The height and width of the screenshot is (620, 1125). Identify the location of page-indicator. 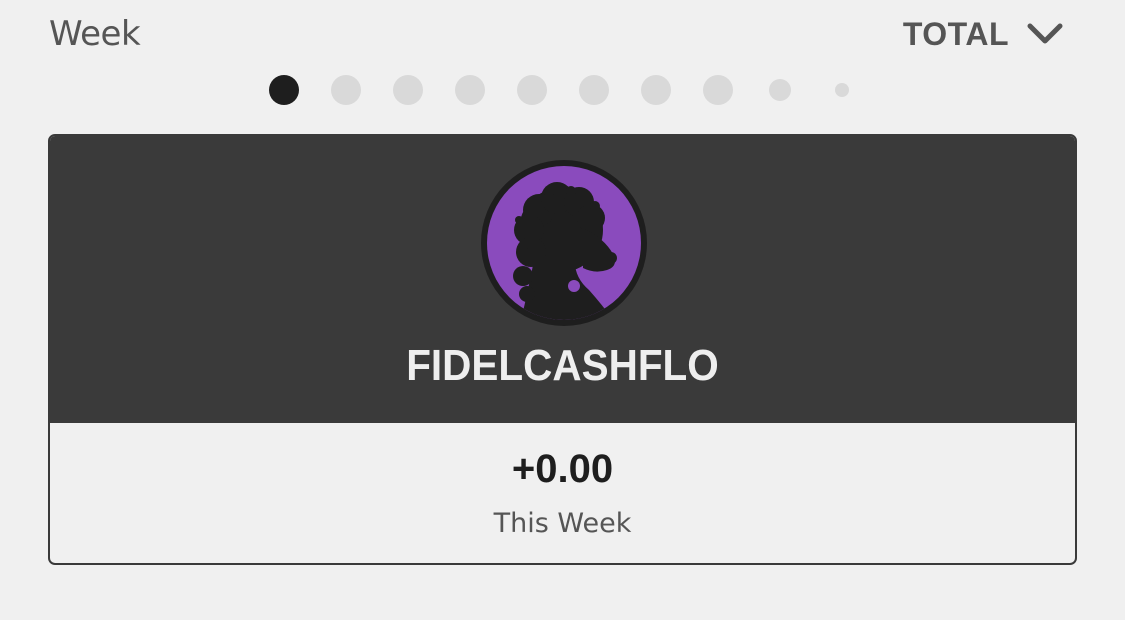
(562, 90).